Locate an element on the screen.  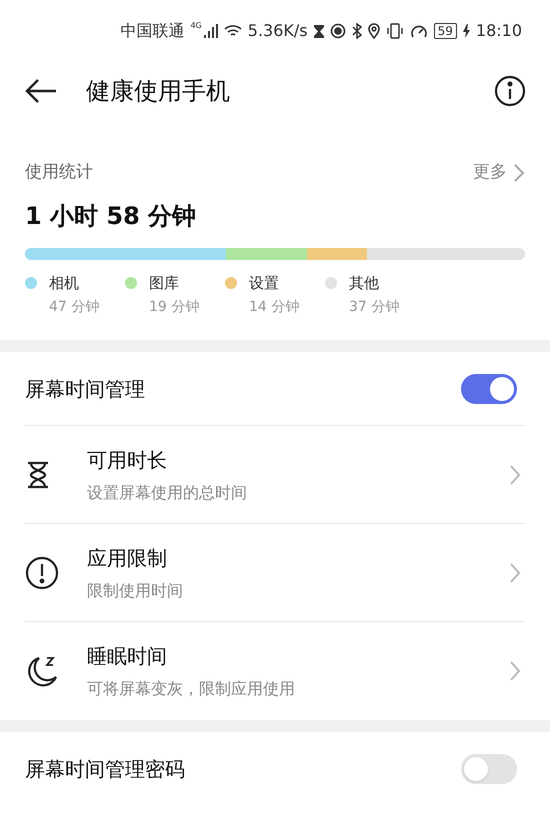
location-icon is located at coordinates (374, 31).